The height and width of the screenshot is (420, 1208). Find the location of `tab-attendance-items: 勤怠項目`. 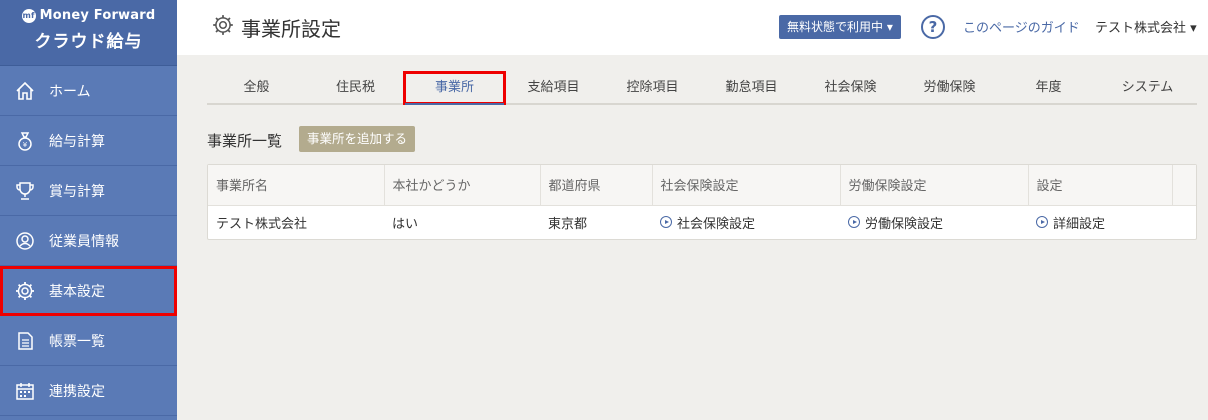

tab-attendance-items: 勤怠項目 is located at coordinates (751, 88).